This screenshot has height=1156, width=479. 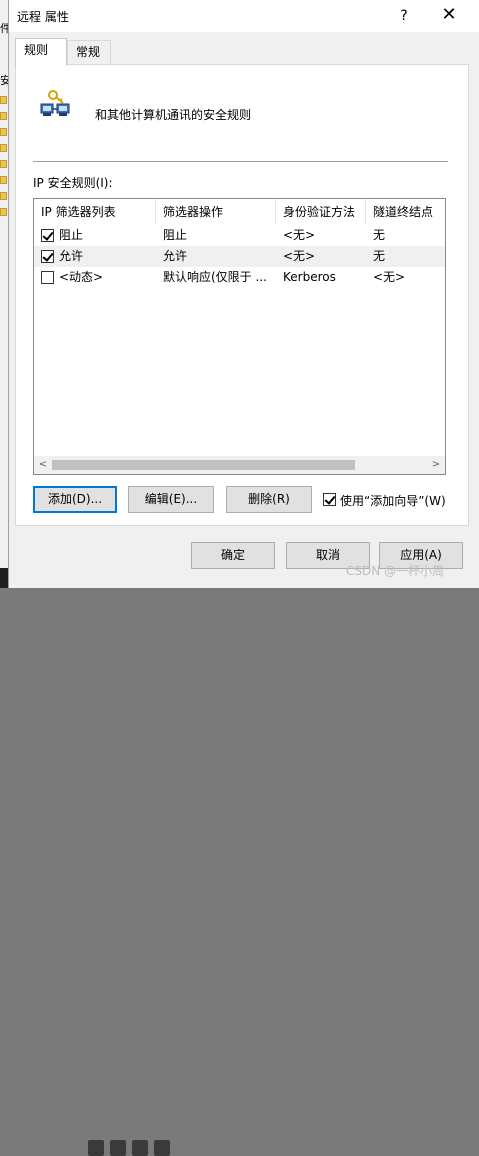 I want to click on ok-button: 确定, so click(x=233, y=555).